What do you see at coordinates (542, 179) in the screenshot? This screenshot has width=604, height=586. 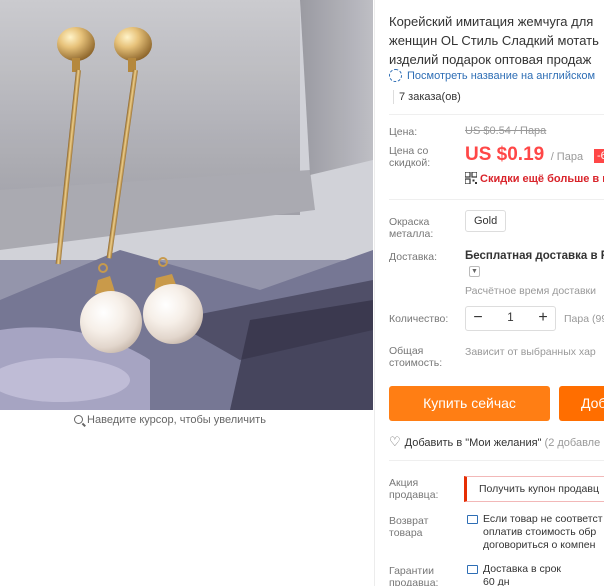 I see `app-discount-text: Скидки ещё больше в п` at bounding box center [542, 179].